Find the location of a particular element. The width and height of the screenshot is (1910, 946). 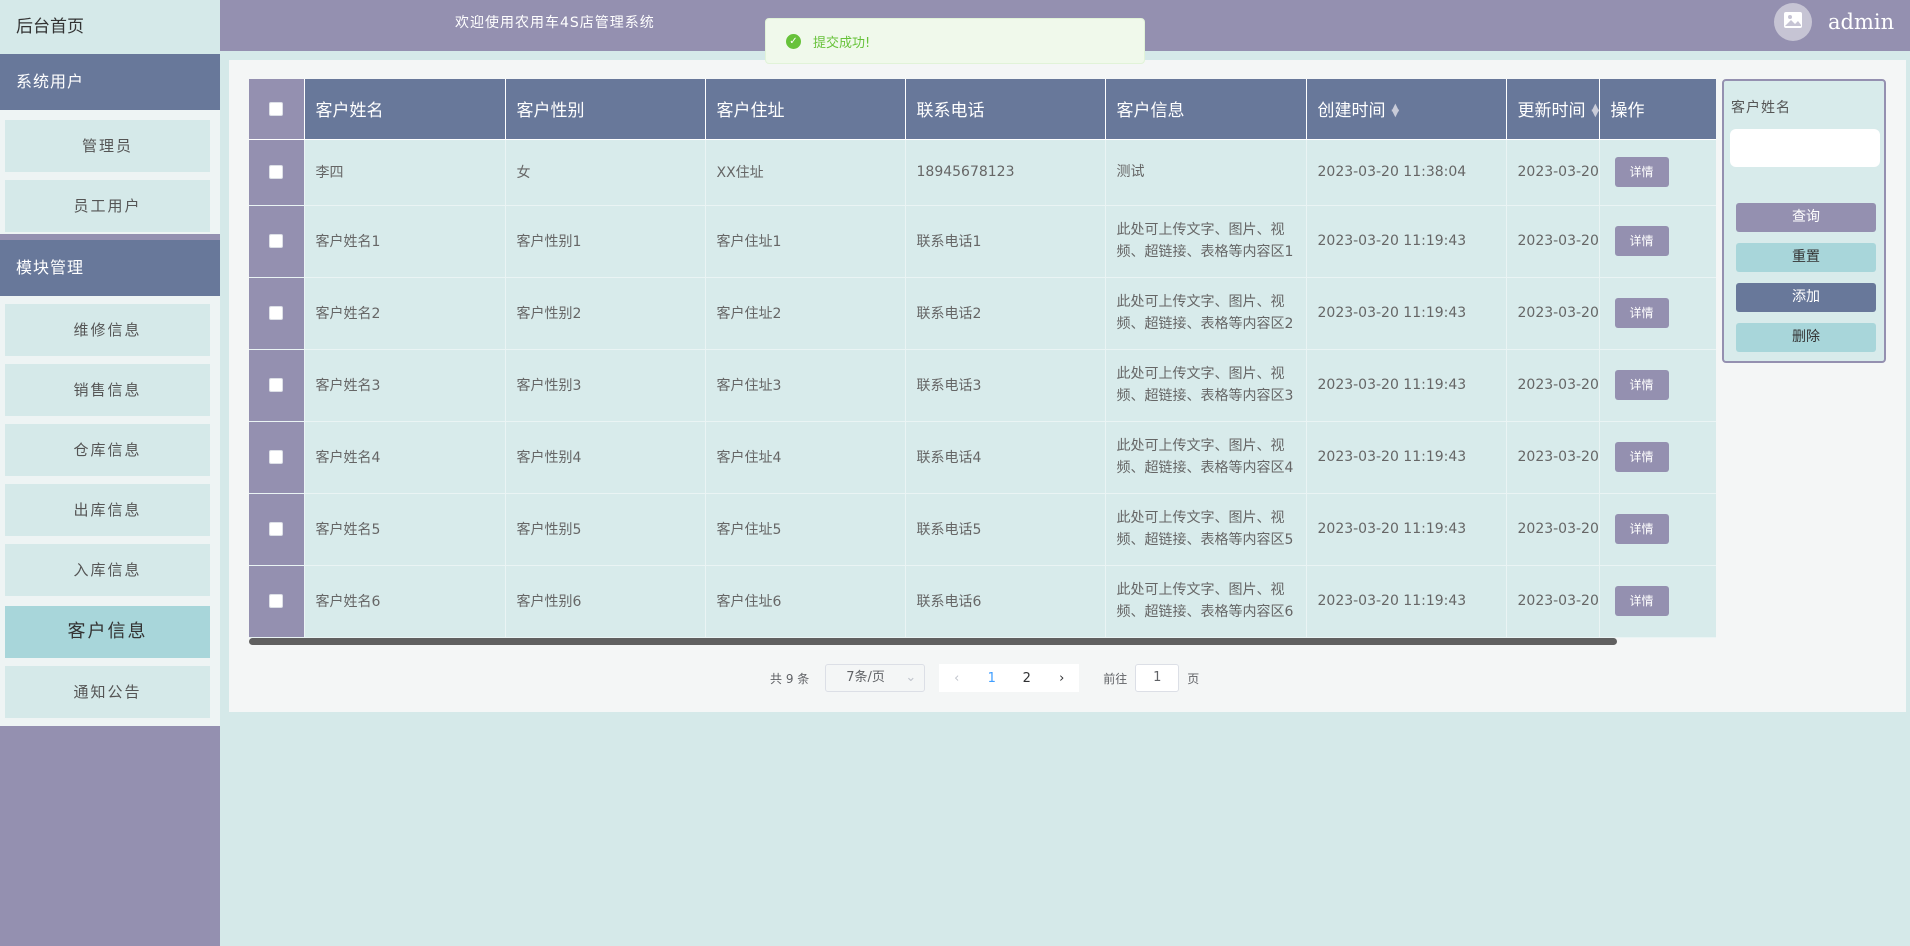

cell-phone: 联系电话3 is located at coordinates (1005, 385).